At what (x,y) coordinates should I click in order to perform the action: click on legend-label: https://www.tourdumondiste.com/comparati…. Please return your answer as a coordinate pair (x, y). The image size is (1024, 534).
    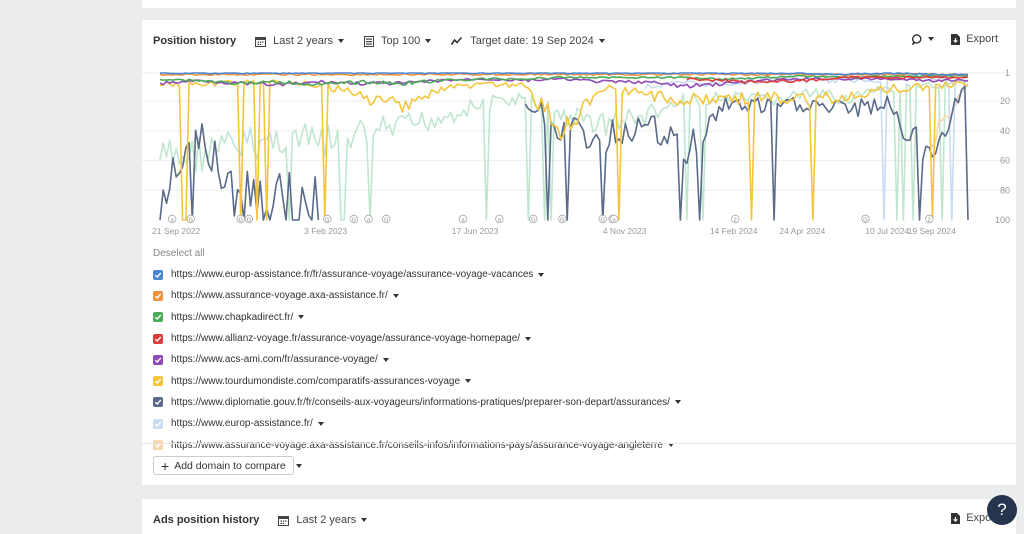
    Looking at the image, I should click on (316, 381).